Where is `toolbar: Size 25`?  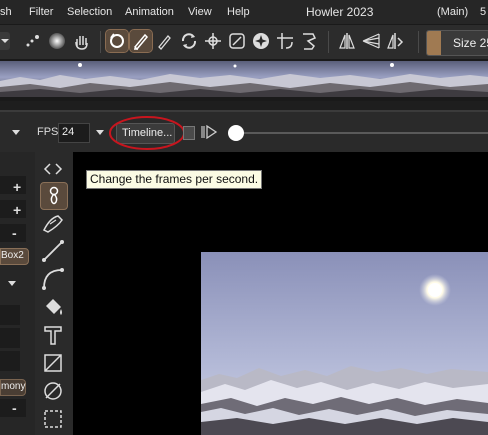 toolbar: Size 25 is located at coordinates (244, 42).